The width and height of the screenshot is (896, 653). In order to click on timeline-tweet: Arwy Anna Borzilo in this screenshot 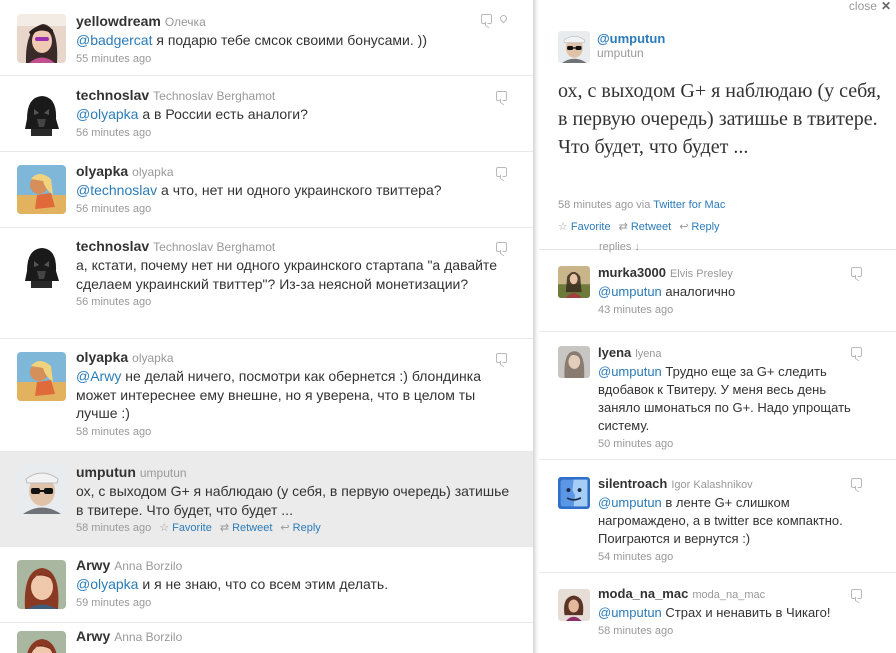, I will do `click(266, 638)`.